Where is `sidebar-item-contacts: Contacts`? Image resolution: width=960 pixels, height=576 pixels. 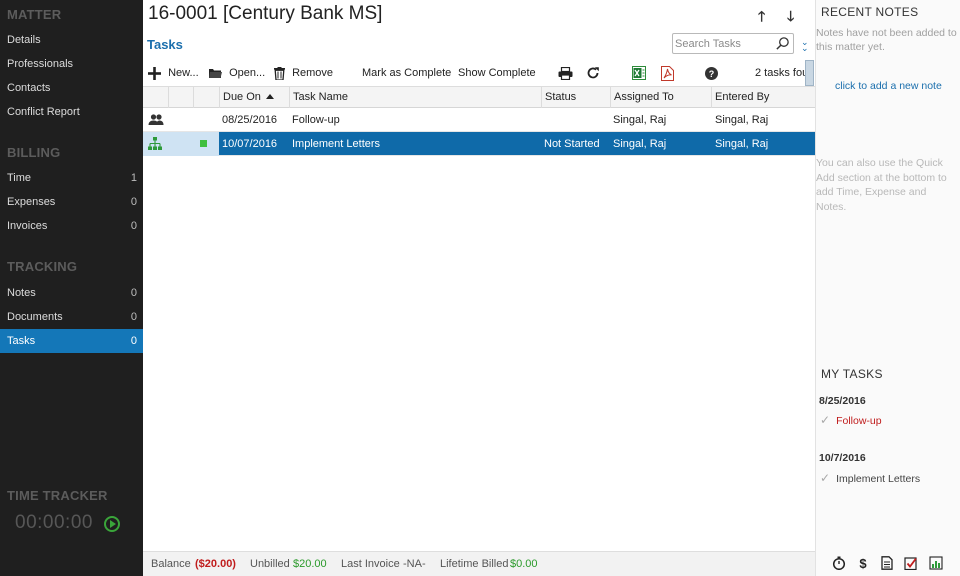 sidebar-item-contacts: Contacts is located at coordinates (71, 88).